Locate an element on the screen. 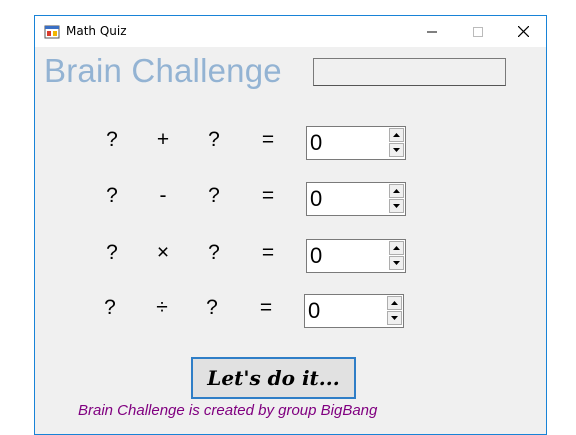 Image resolution: width=576 pixels, height=435 pixels. close-button is located at coordinates (523, 31).